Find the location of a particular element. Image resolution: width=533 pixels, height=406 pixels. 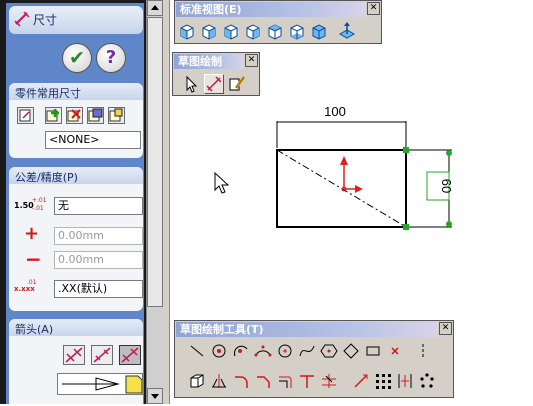

dimension-icon is located at coordinates (22, 20).